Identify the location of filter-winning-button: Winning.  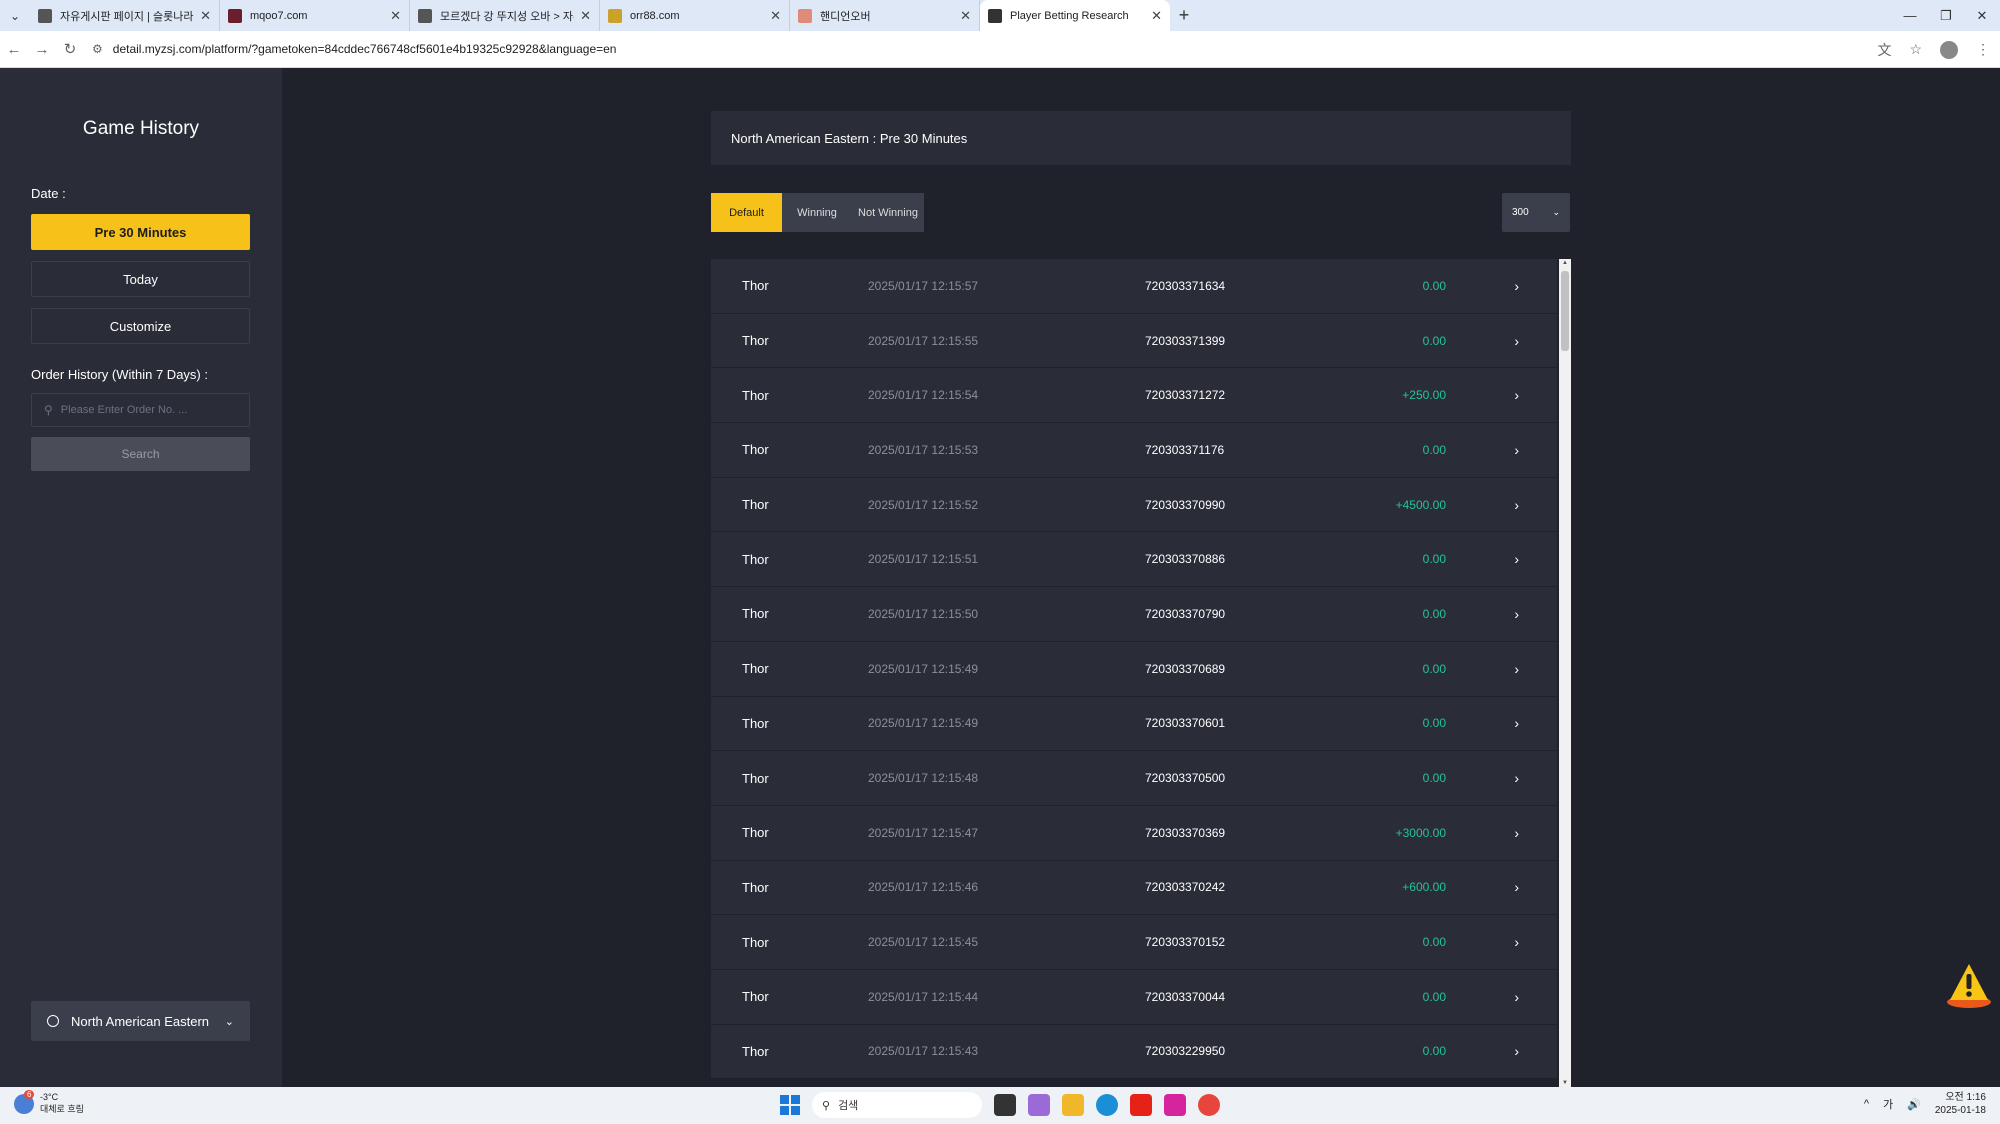
(817, 212).